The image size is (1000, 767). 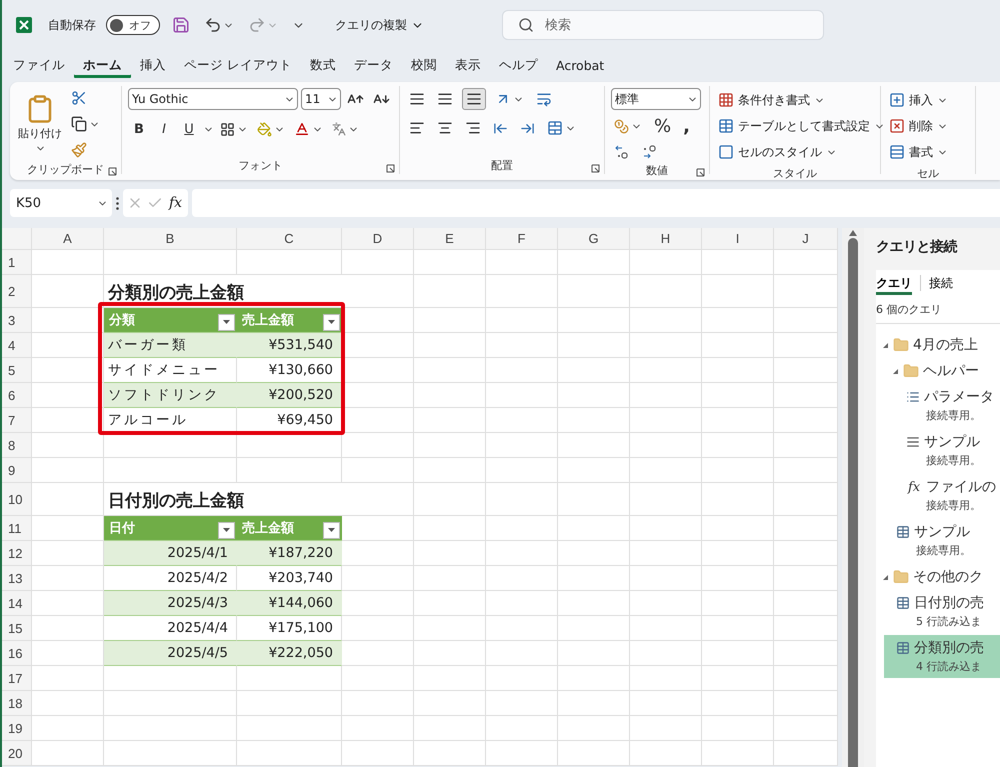 I want to click on insert-function-button: fx, so click(x=175, y=203).